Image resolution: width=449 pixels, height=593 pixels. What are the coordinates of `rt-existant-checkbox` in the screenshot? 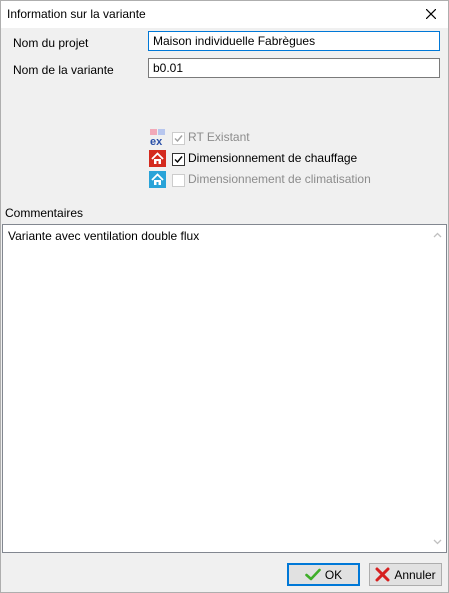 It's located at (178, 138).